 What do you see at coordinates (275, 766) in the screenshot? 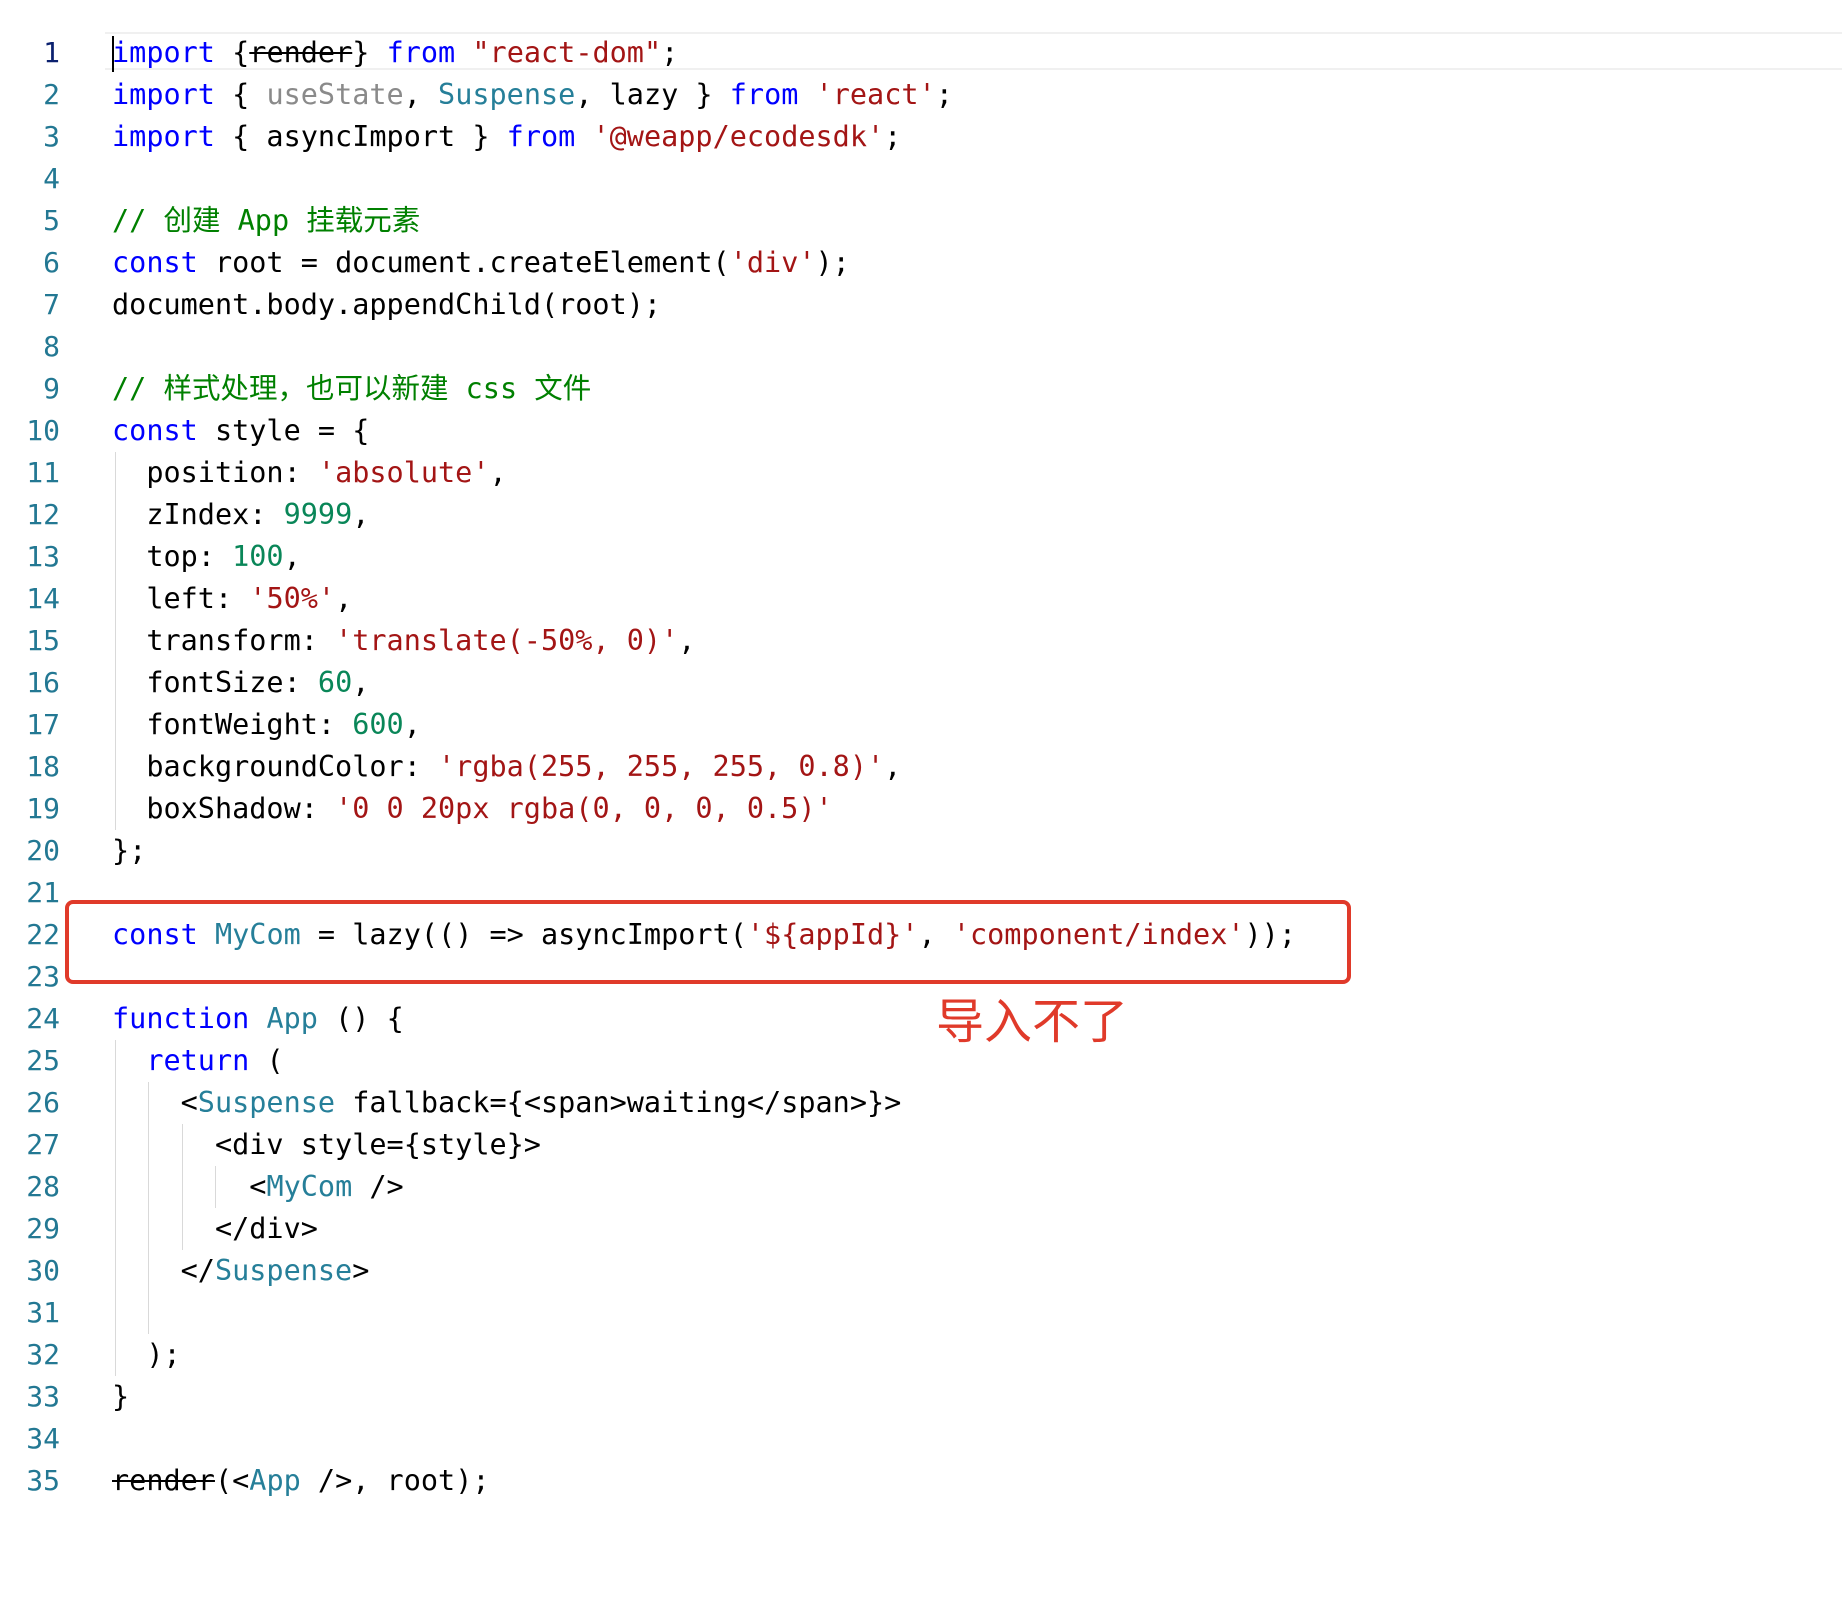
I see `code-token: backgroundColor:` at bounding box center [275, 766].